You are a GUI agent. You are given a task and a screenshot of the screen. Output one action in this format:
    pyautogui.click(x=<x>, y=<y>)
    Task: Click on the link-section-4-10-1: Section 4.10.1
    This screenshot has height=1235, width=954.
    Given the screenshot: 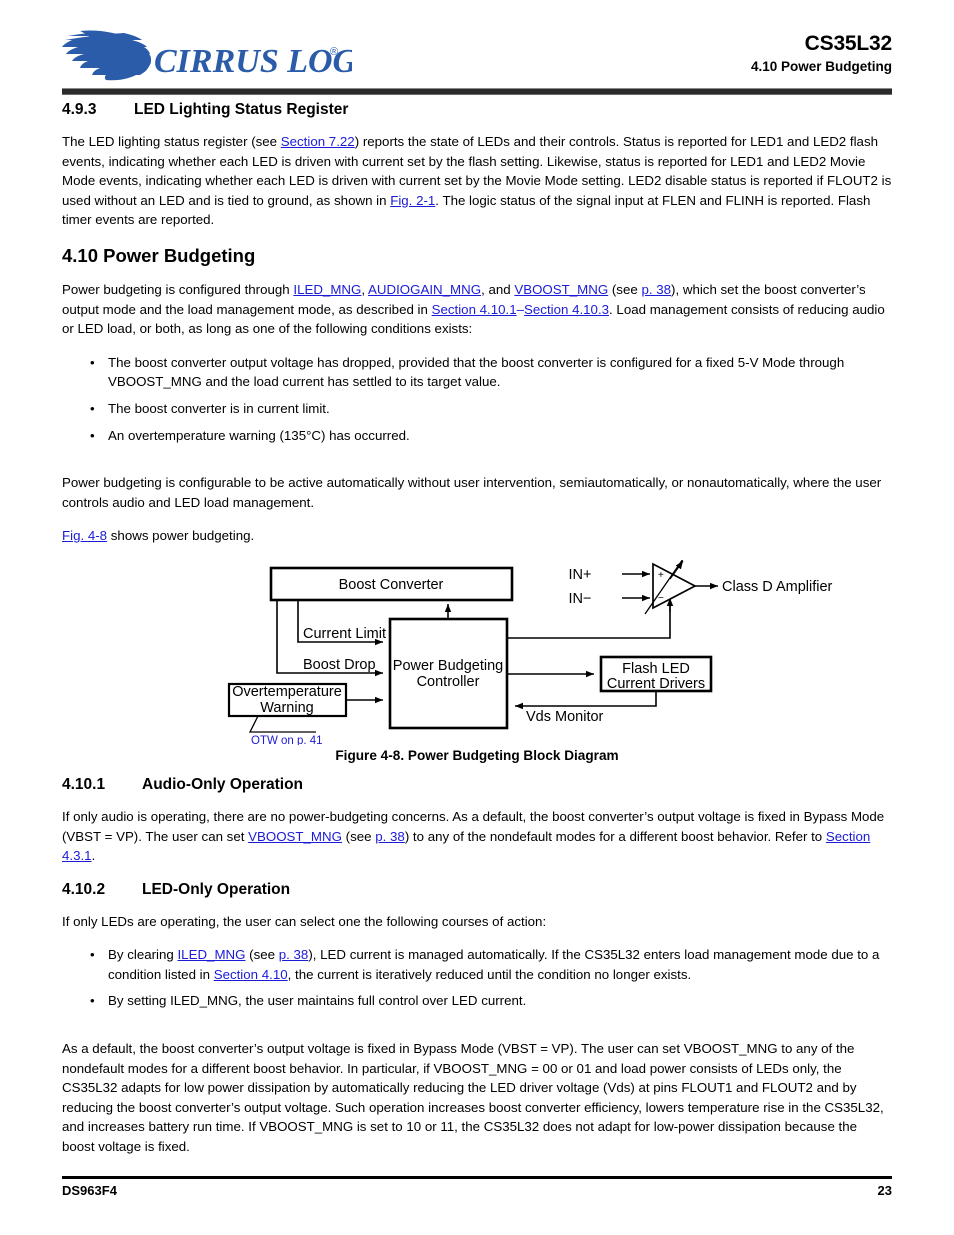 What is the action you would take?
    pyautogui.click(x=474, y=309)
    